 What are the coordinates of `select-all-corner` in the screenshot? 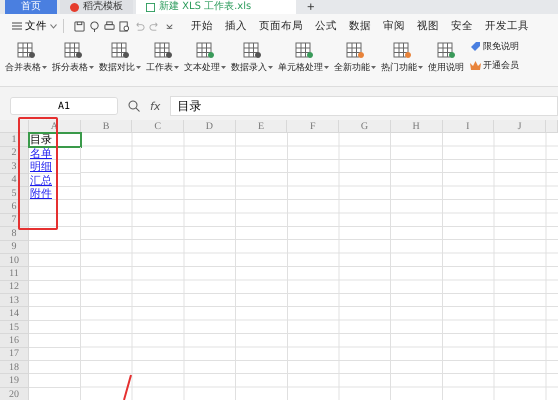 It's located at (14, 127).